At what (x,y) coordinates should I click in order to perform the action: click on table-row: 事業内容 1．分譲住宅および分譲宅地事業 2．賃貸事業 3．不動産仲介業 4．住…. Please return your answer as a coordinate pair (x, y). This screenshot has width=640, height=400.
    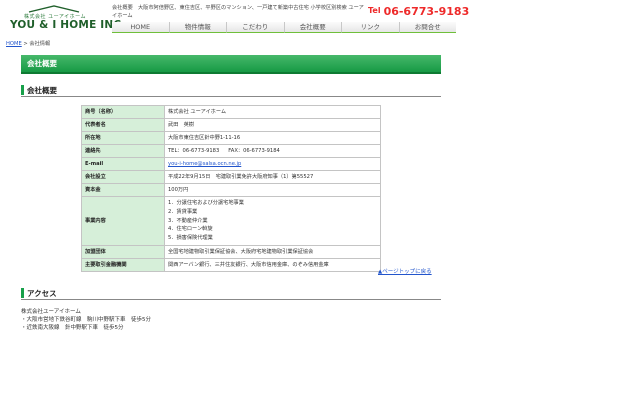
    Looking at the image, I should click on (231, 221).